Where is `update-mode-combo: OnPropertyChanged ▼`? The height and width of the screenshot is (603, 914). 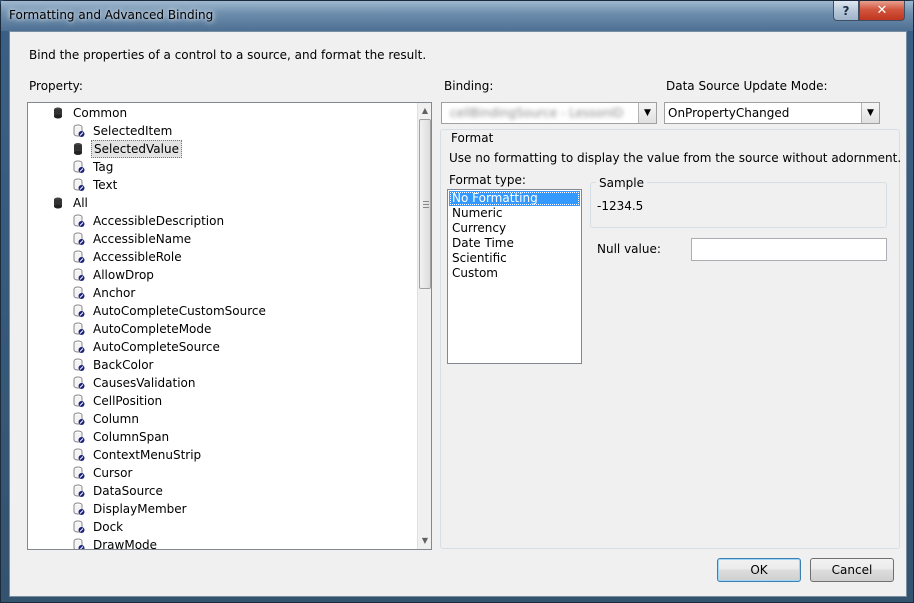
update-mode-combo: OnPropertyChanged ▼ is located at coordinates (772, 113).